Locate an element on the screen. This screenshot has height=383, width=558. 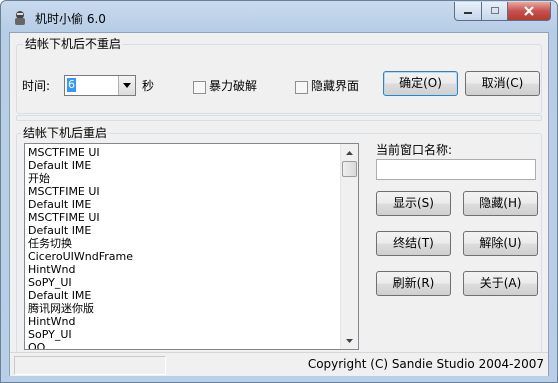
time-label: 时间: is located at coordinates (36, 86).